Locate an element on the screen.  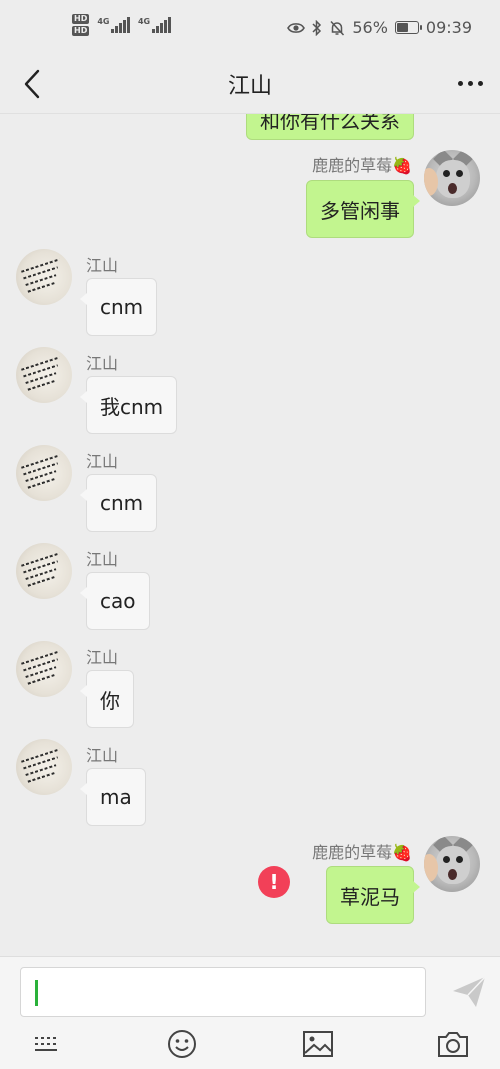
image-icon is located at coordinates (318, 1044).